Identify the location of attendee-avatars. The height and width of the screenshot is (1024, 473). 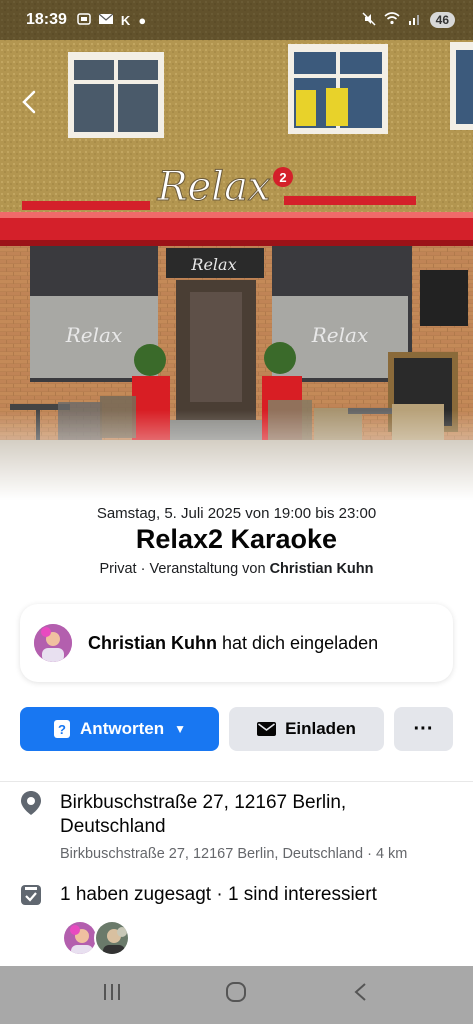
(96, 938).